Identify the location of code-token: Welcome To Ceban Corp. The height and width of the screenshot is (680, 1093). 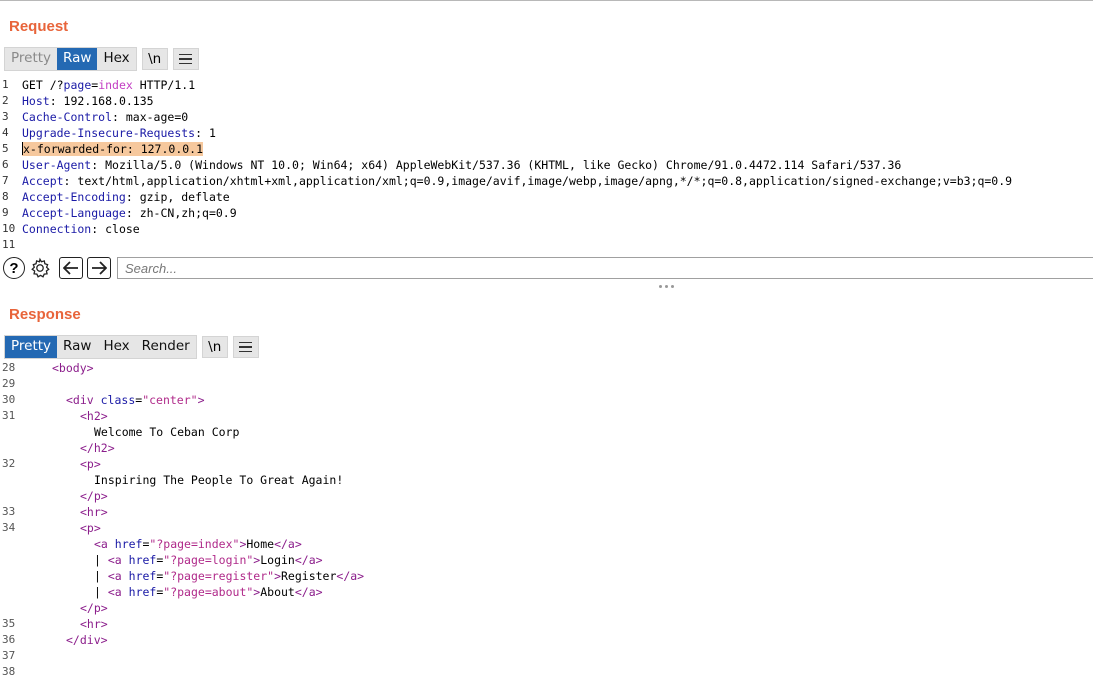
(167, 432).